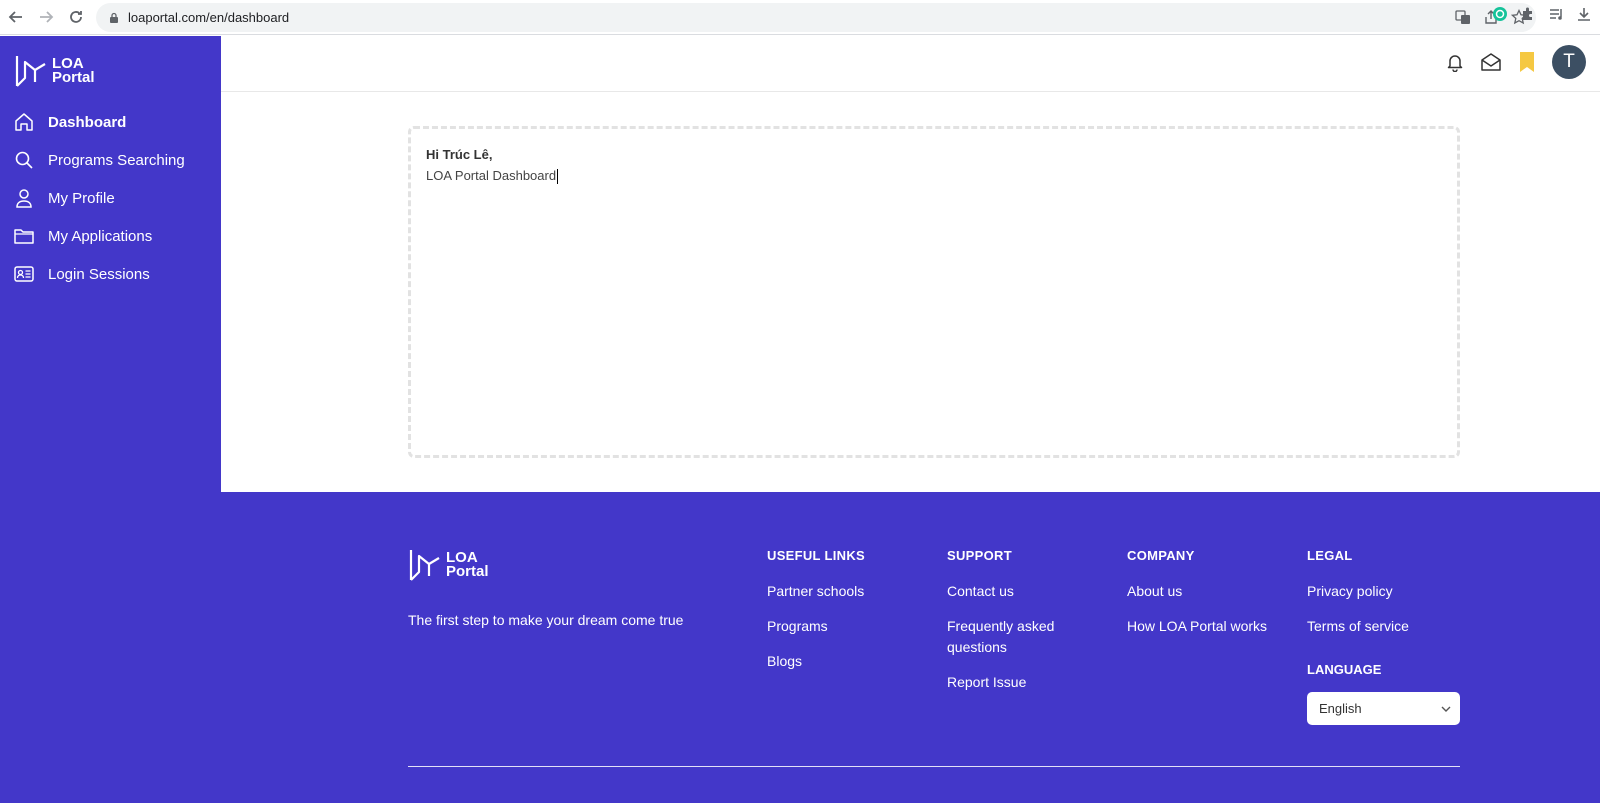 The image size is (1600, 803). What do you see at coordinates (1556, 14) in the screenshot?
I see `media-queue-icon` at bounding box center [1556, 14].